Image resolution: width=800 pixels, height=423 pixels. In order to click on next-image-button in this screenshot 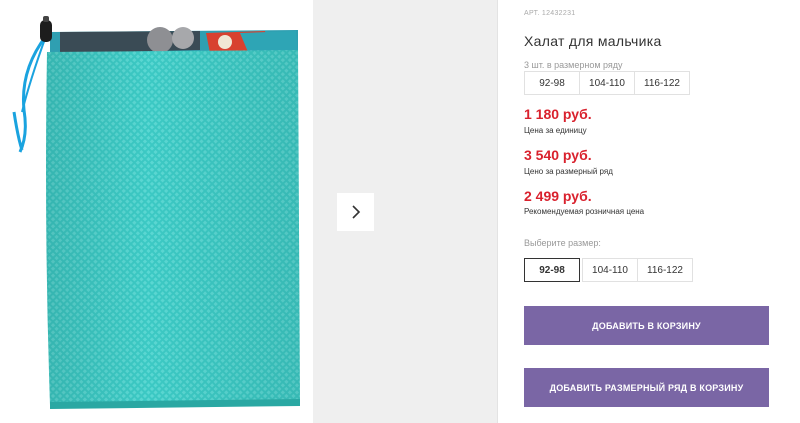, I will do `click(355, 212)`.